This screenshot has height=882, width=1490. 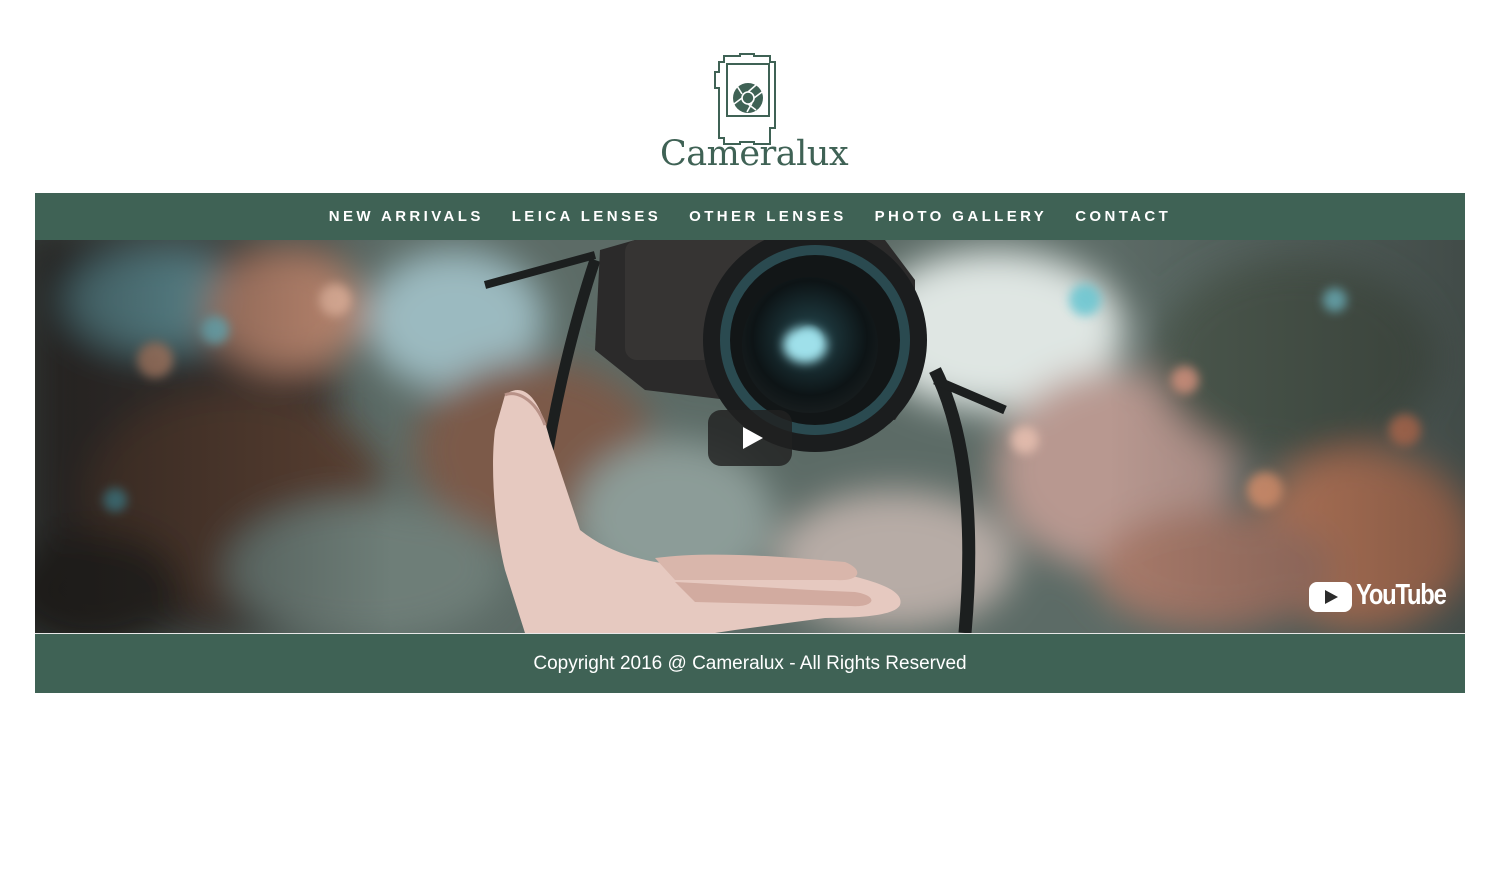 What do you see at coordinates (1401, 595) in the screenshot?
I see `youtube-wordmark: YouTube` at bounding box center [1401, 595].